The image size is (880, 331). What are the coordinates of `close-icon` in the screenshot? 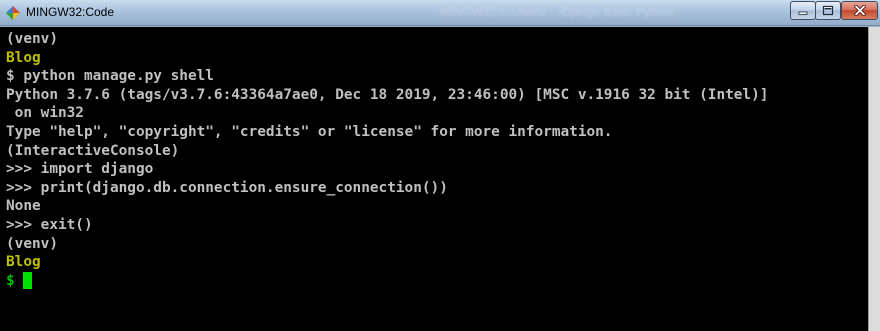 It's located at (859, 10).